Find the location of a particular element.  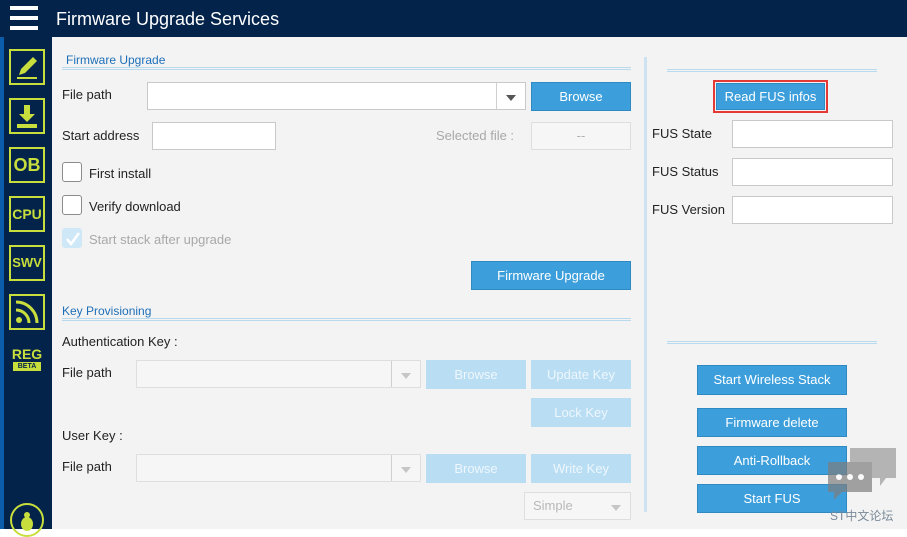

cpu-icon: CPU is located at coordinates (27, 214).